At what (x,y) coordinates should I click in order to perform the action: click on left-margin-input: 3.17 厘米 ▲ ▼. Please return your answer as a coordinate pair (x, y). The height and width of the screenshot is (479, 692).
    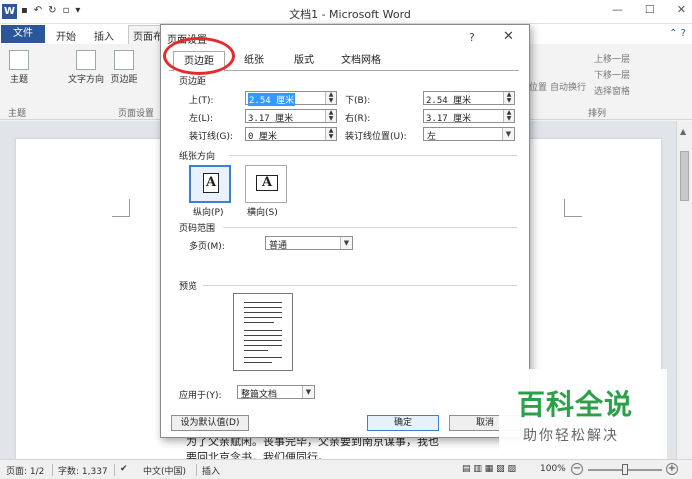
    Looking at the image, I should click on (291, 116).